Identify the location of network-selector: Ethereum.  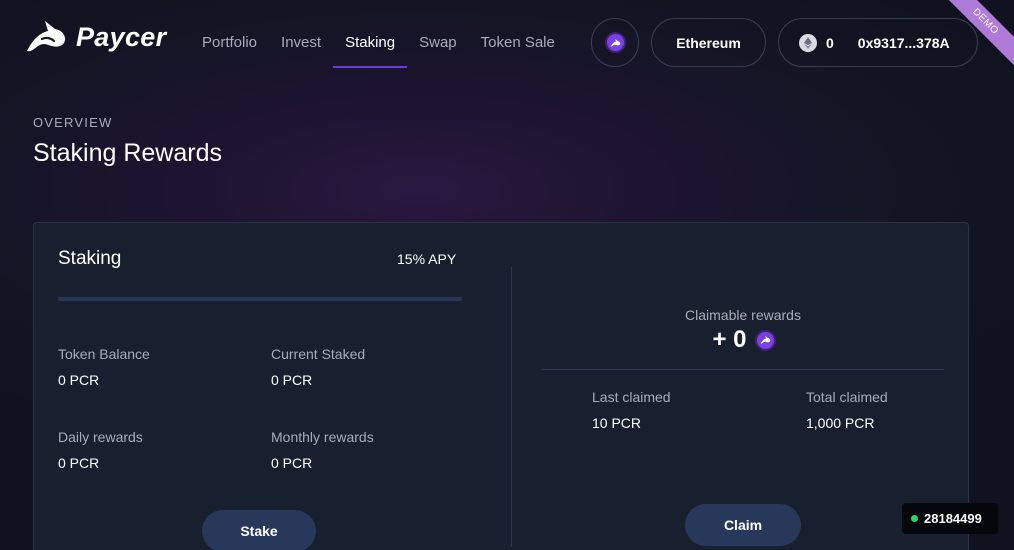
(708, 42).